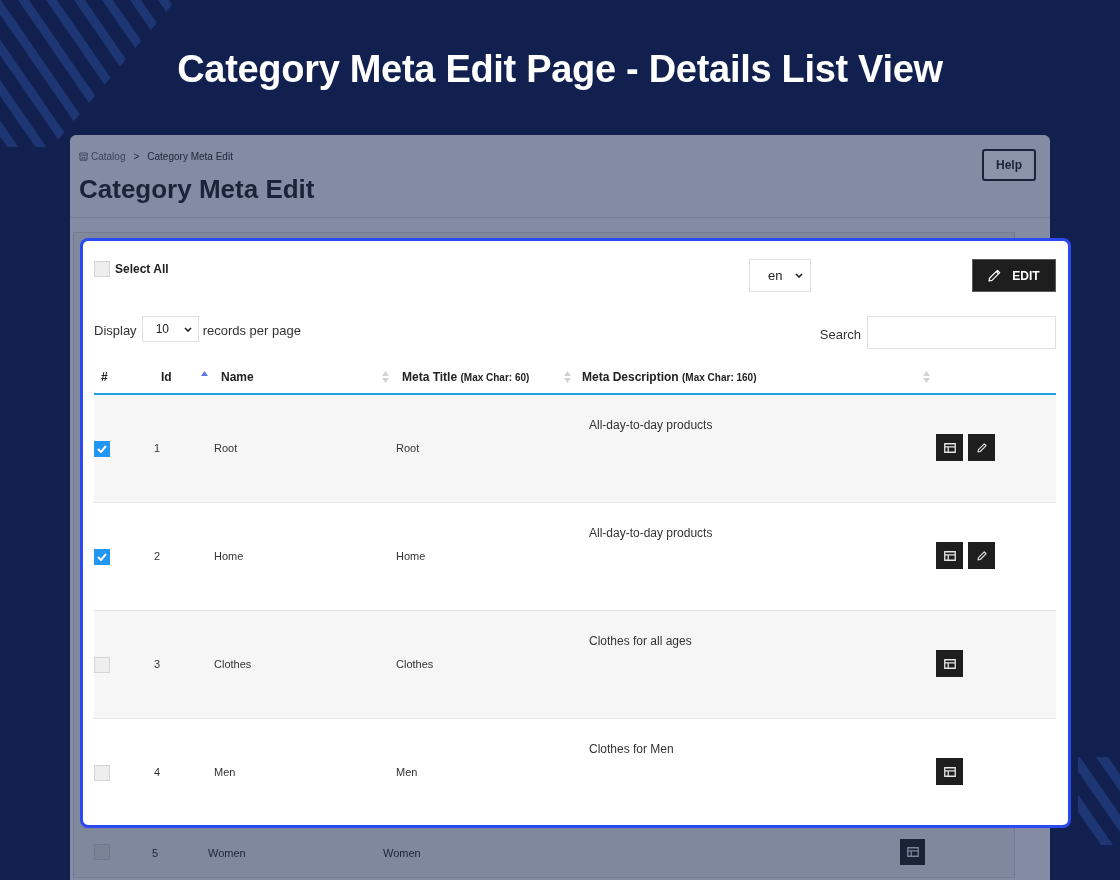 The height and width of the screenshot is (880, 1120). Describe the element at coordinates (251, 331) in the screenshot. I see `records-per-page-label: records per page` at that location.